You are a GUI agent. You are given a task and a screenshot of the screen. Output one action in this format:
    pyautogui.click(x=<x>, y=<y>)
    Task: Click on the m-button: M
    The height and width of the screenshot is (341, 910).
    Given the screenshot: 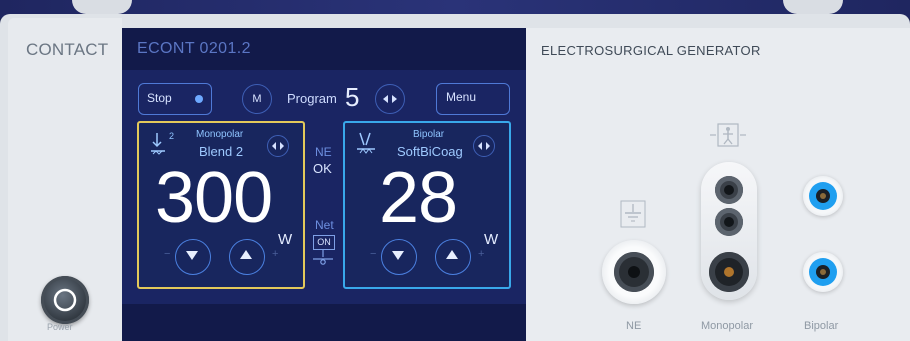 What is the action you would take?
    pyautogui.click(x=257, y=99)
    